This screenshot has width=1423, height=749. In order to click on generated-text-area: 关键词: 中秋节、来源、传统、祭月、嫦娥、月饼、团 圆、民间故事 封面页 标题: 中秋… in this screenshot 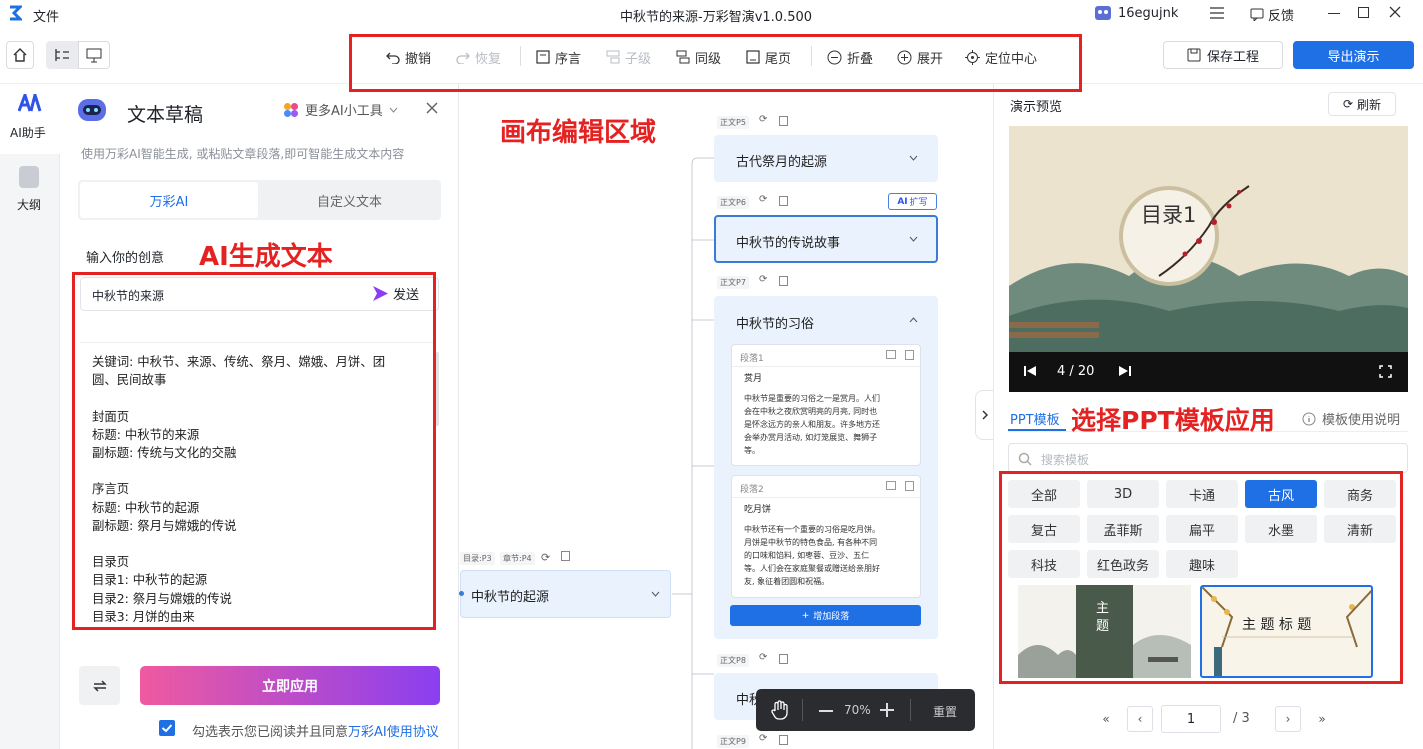, I will do `click(257, 482)`.